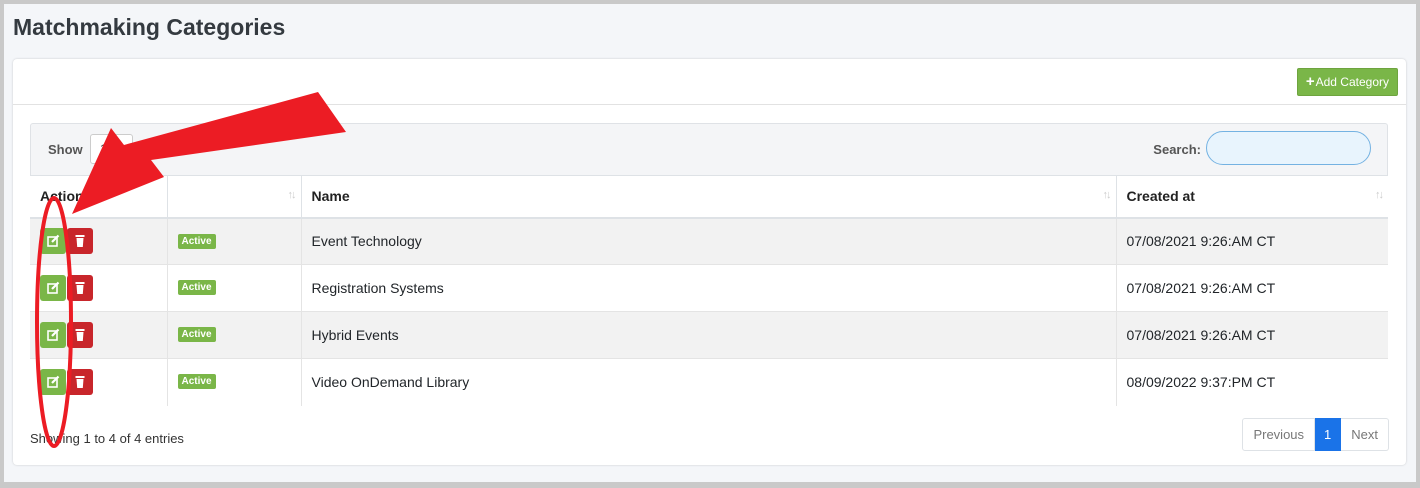 This screenshot has width=1420, height=488. Describe the element at coordinates (65, 149) in the screenshot. I see `show-label: Show` at that location.